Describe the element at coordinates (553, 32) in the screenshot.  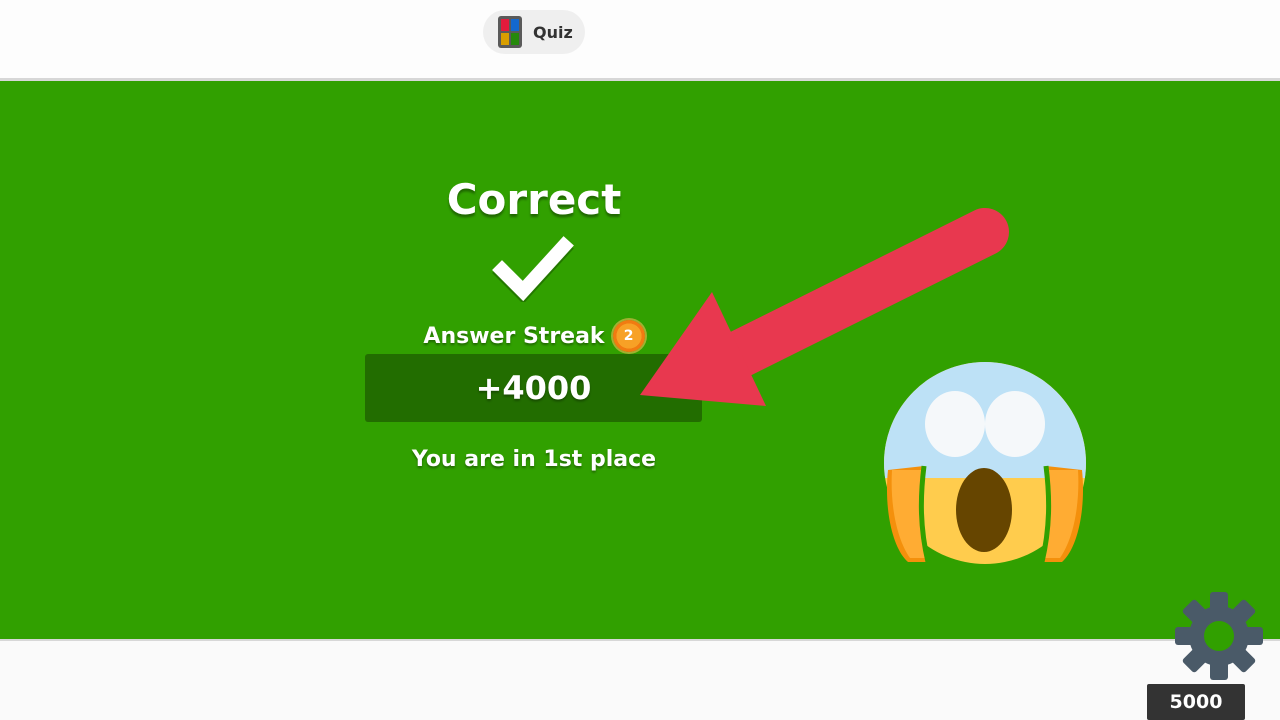
I see `quiz-label: Quiz` at that location.